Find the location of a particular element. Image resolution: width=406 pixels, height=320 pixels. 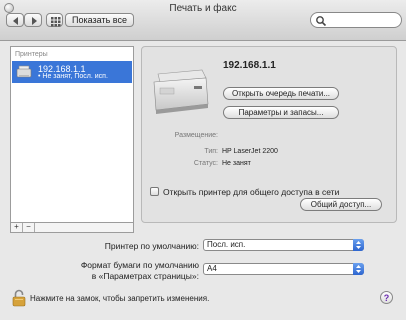

search-field is located at coordinates (356, 20).